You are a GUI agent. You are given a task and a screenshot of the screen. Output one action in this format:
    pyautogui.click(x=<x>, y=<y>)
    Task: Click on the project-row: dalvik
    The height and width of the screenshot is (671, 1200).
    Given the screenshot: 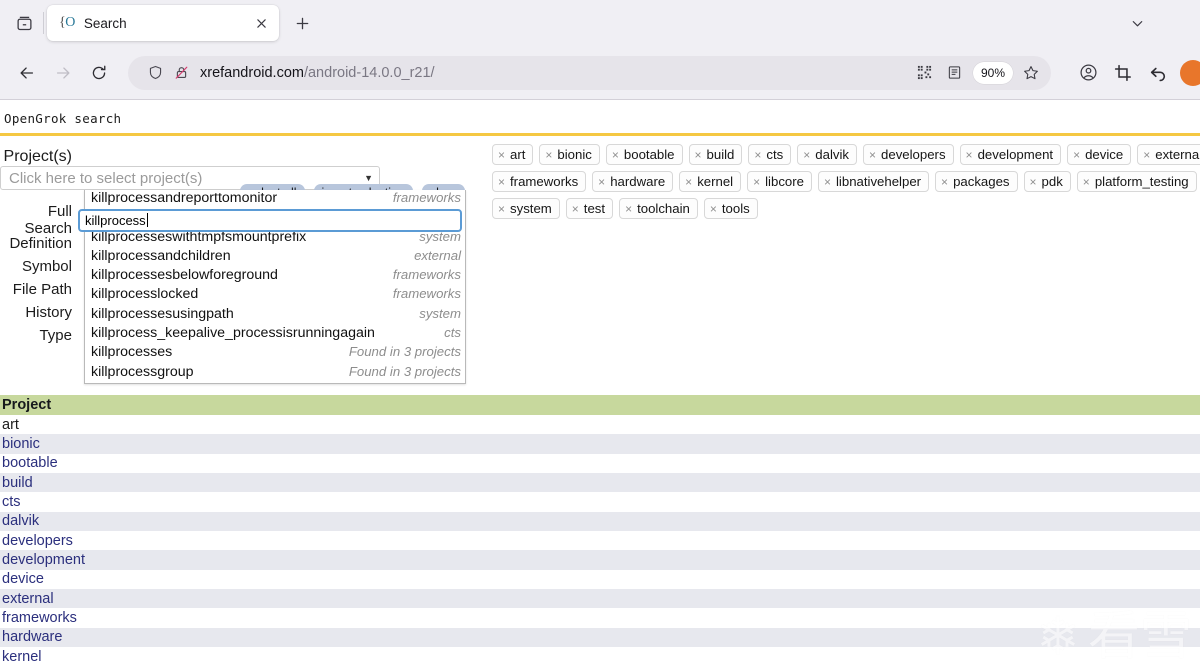 What is the action you would take?
    pyautogui.click(x=600, y=521)
    